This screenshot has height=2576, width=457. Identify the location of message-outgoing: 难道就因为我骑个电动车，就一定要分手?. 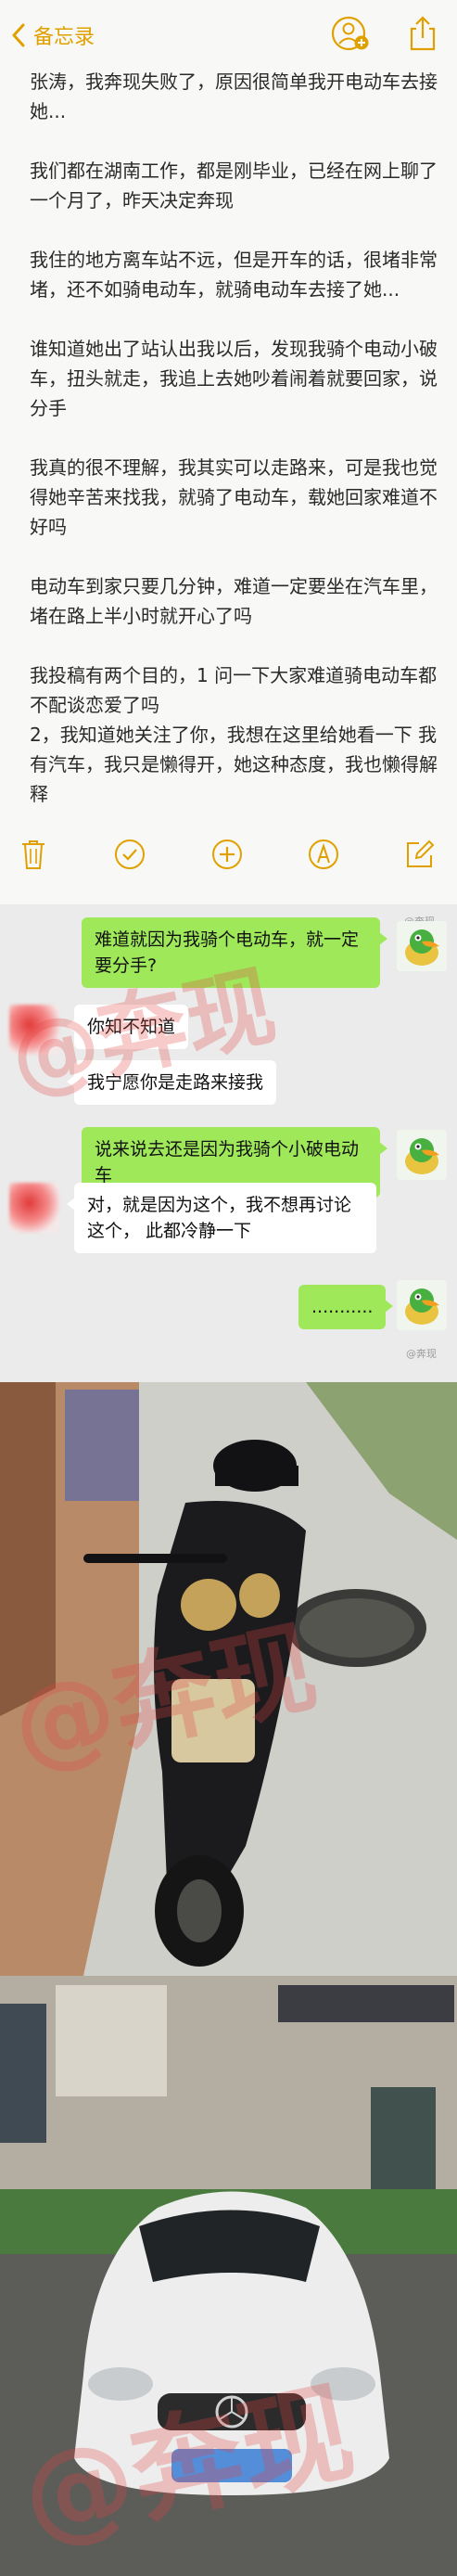
(234, 952).